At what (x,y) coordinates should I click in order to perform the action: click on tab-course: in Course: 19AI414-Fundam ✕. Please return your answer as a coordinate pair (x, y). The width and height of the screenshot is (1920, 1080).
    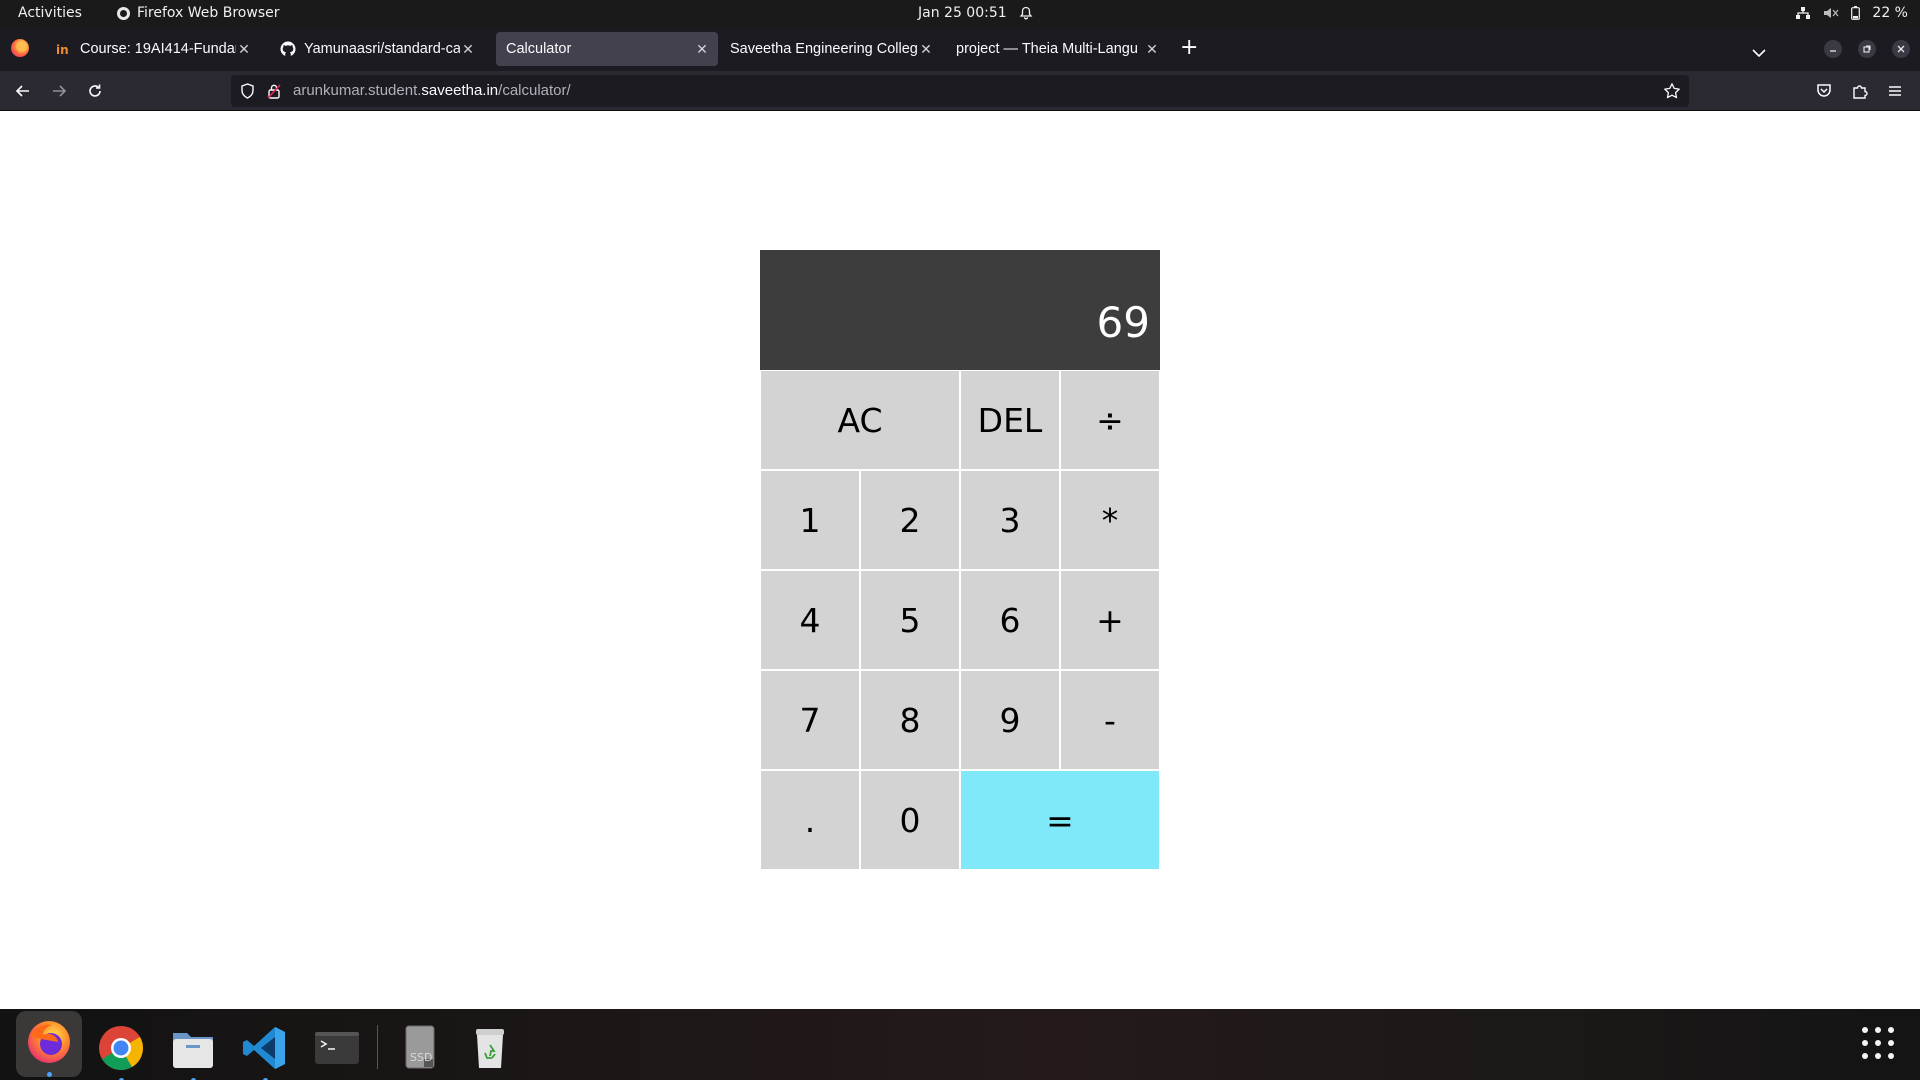
    Looking at the image, I should click on (153, 49).